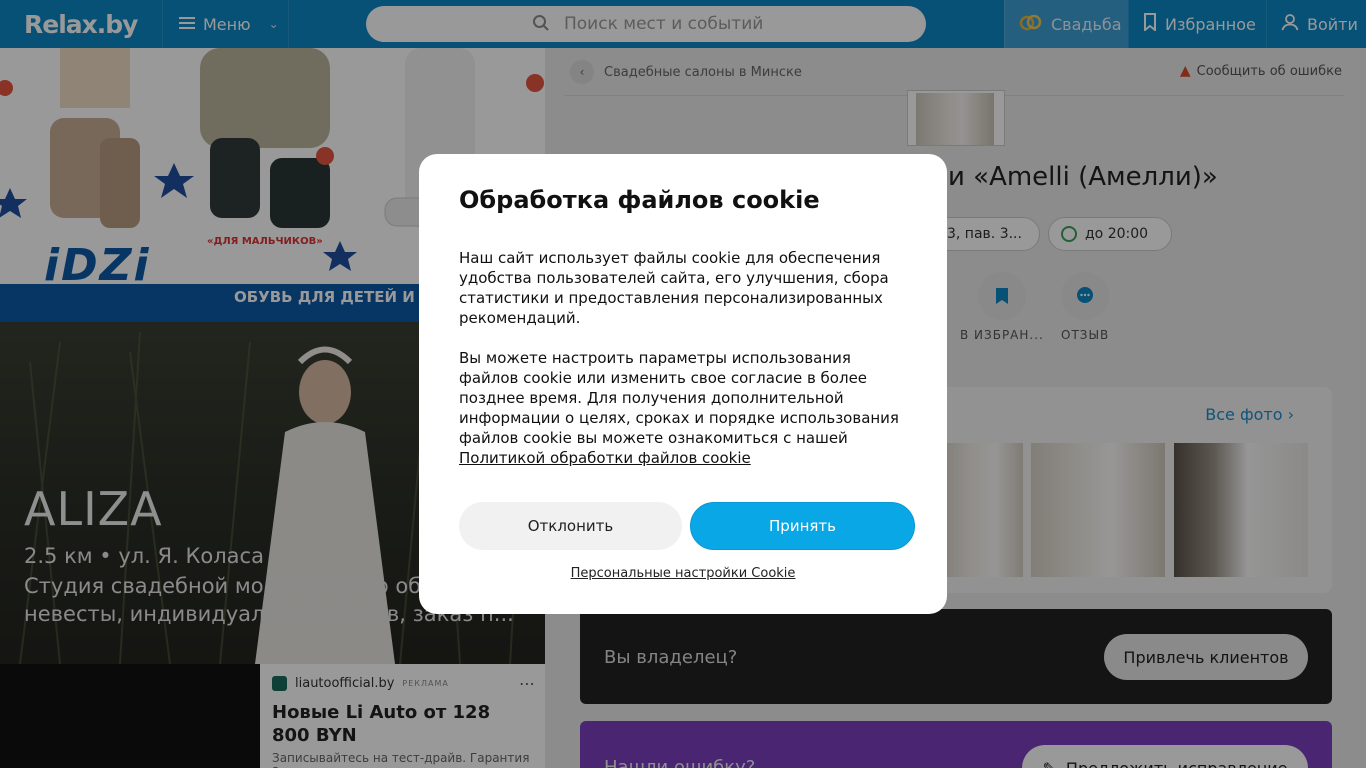 Image resolution: width=1366 pixels, height=768 pixels. What do you see at coordinates (570, 526) in the screenshot?
I see `decline-button: Отклонить` at bounding box center [570, 526].